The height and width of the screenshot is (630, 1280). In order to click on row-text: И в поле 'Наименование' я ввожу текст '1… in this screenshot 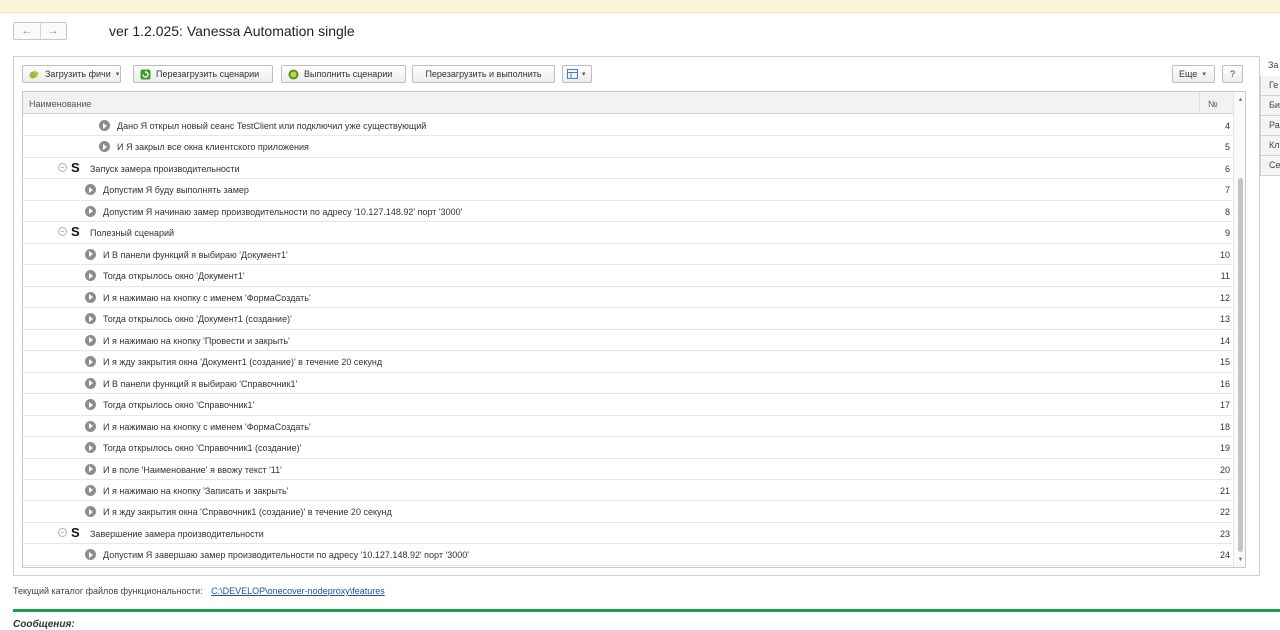, I will do `click(192, 469)`.